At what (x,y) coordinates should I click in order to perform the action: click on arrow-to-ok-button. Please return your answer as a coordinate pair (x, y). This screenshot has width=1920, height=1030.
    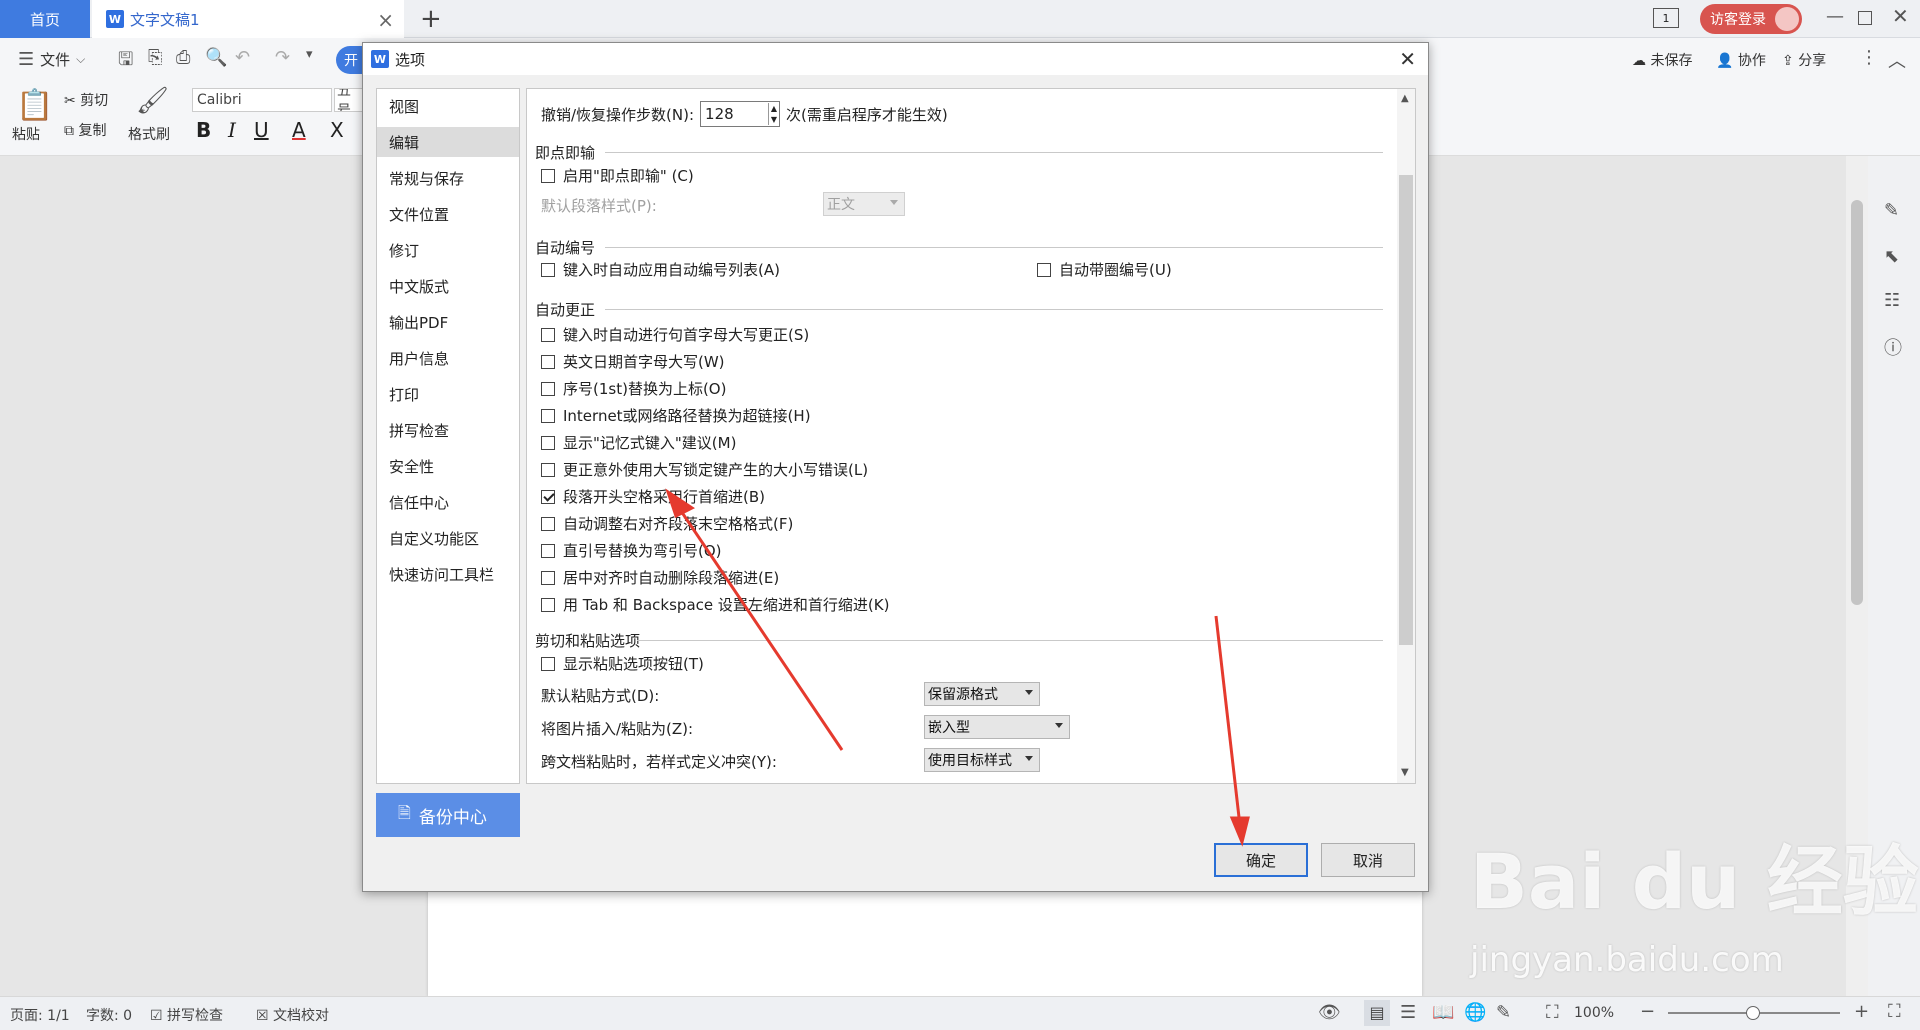
    Looking at the image, I should click on (1228, 721).